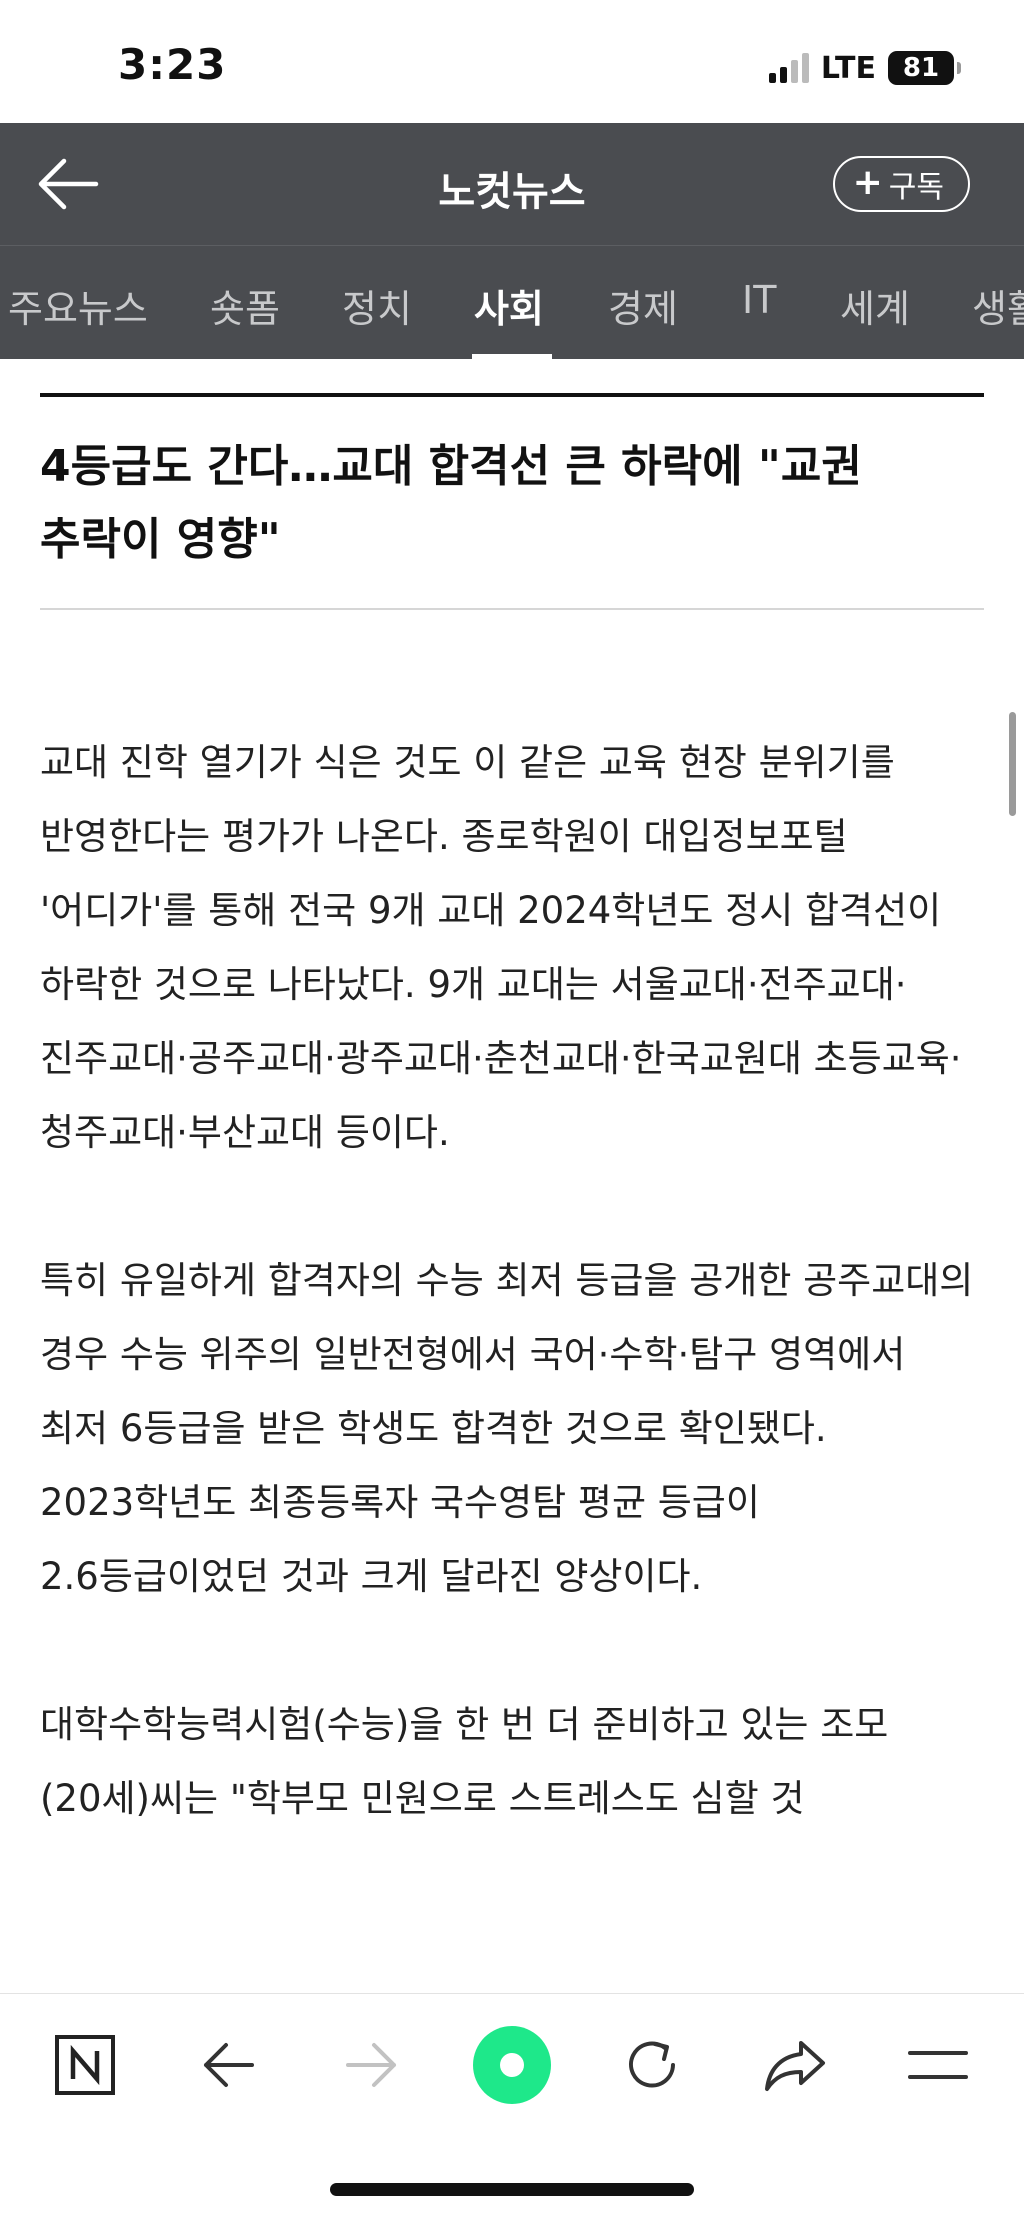  Describe the element at coordinates (512, 184) in the screenshot. I see `app-header: 노컷뉴스 + 구독` at that location.